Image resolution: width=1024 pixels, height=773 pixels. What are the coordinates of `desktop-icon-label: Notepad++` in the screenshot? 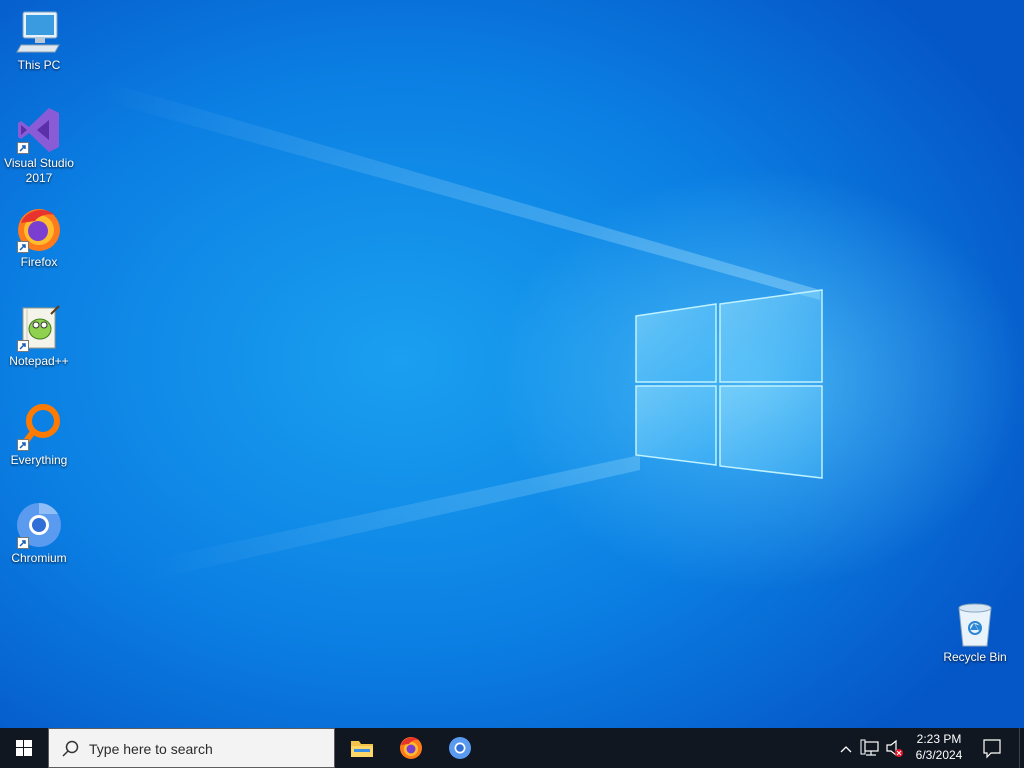 It's located at (39, 361).